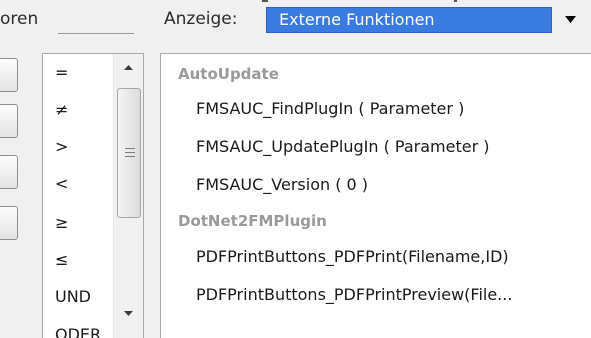 The image size is (591, 338). I want to click on operator-item: =, so click(77, 73).